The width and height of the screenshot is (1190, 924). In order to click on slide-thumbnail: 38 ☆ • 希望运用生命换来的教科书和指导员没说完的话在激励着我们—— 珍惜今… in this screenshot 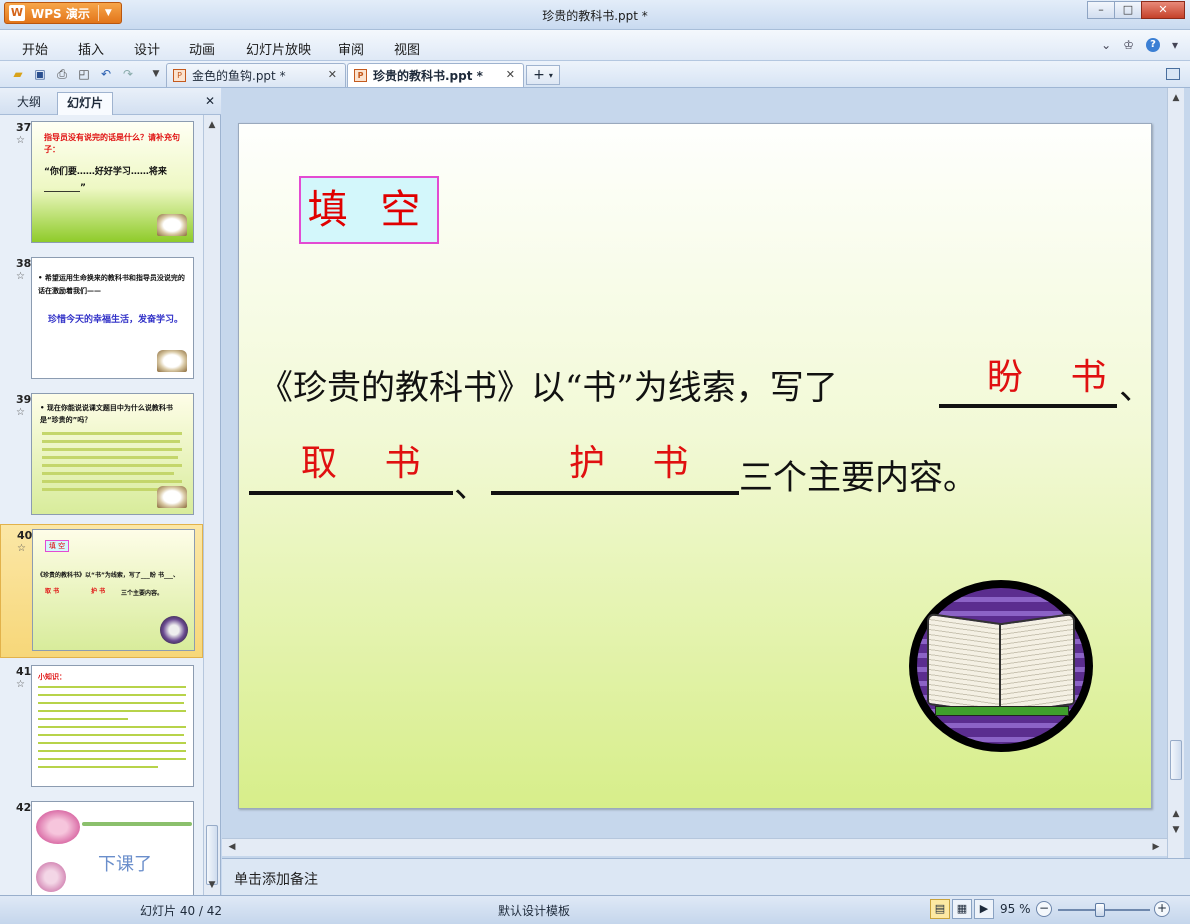, I will do `click(101, 320)`.